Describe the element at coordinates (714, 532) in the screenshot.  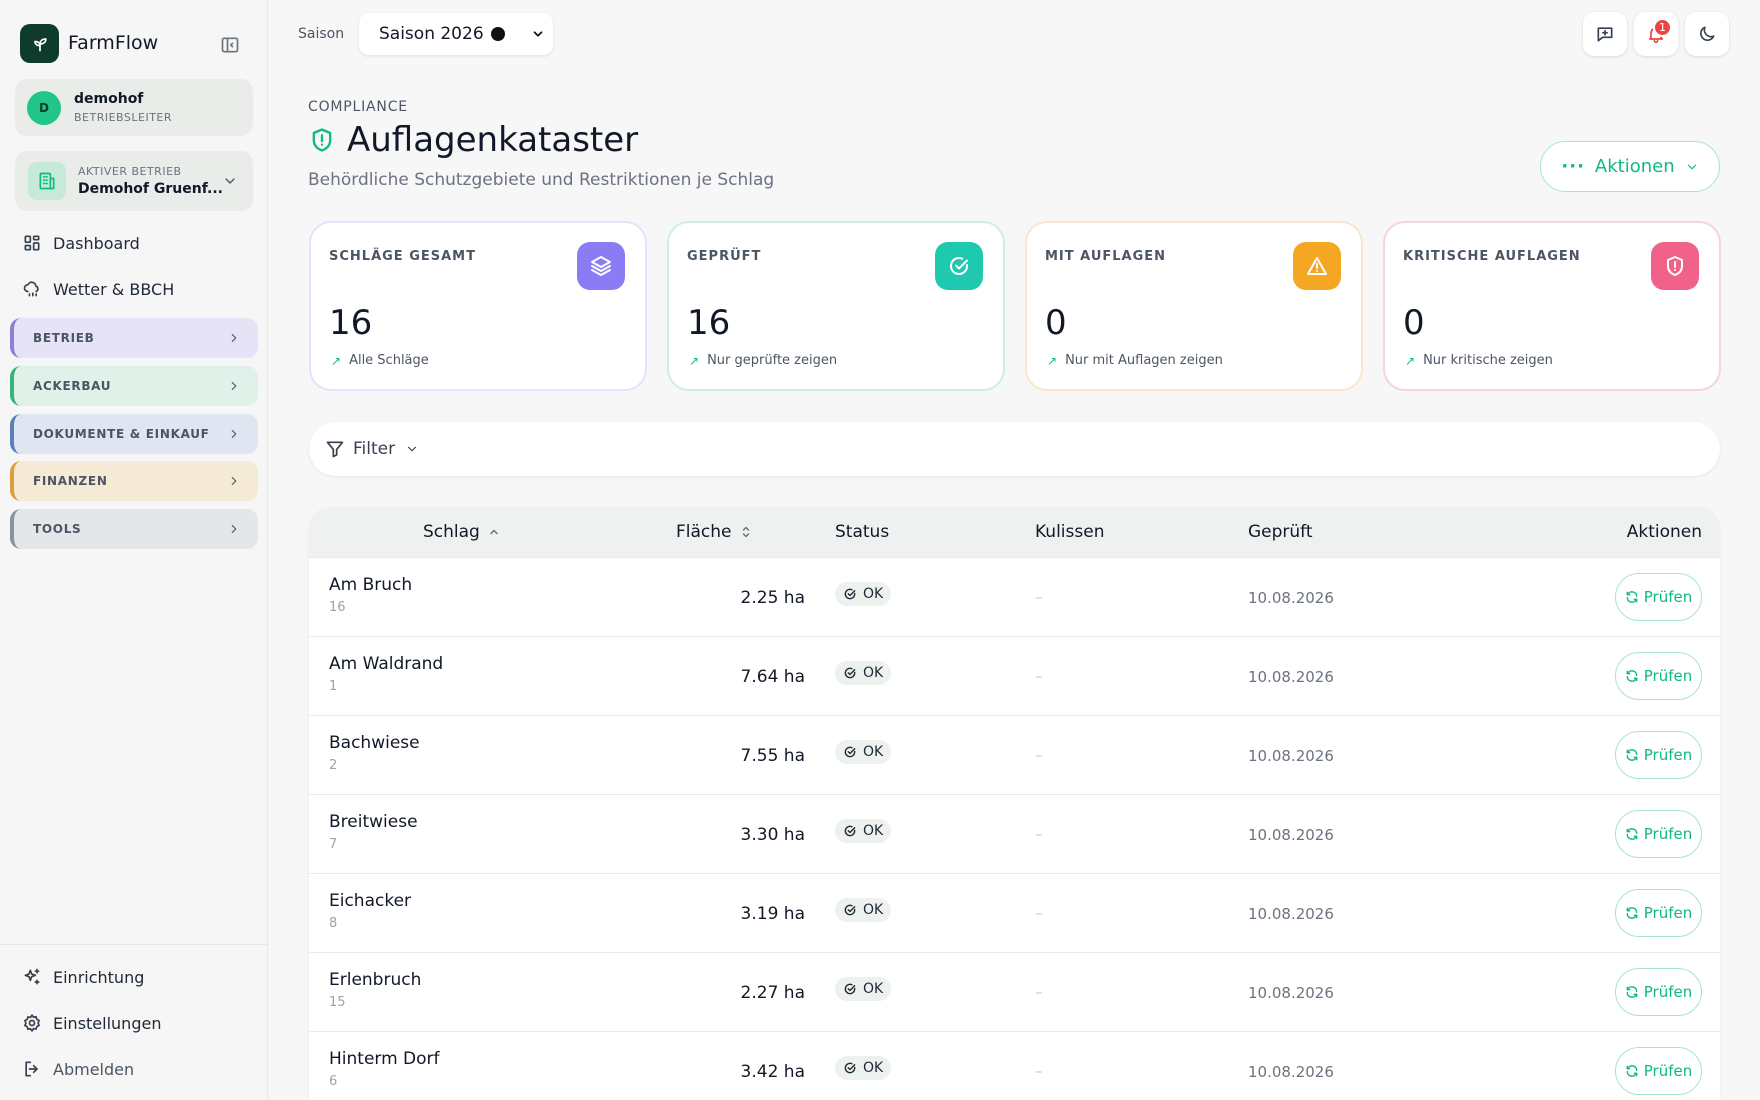
I see `column-header-area: Fläche` at that location.